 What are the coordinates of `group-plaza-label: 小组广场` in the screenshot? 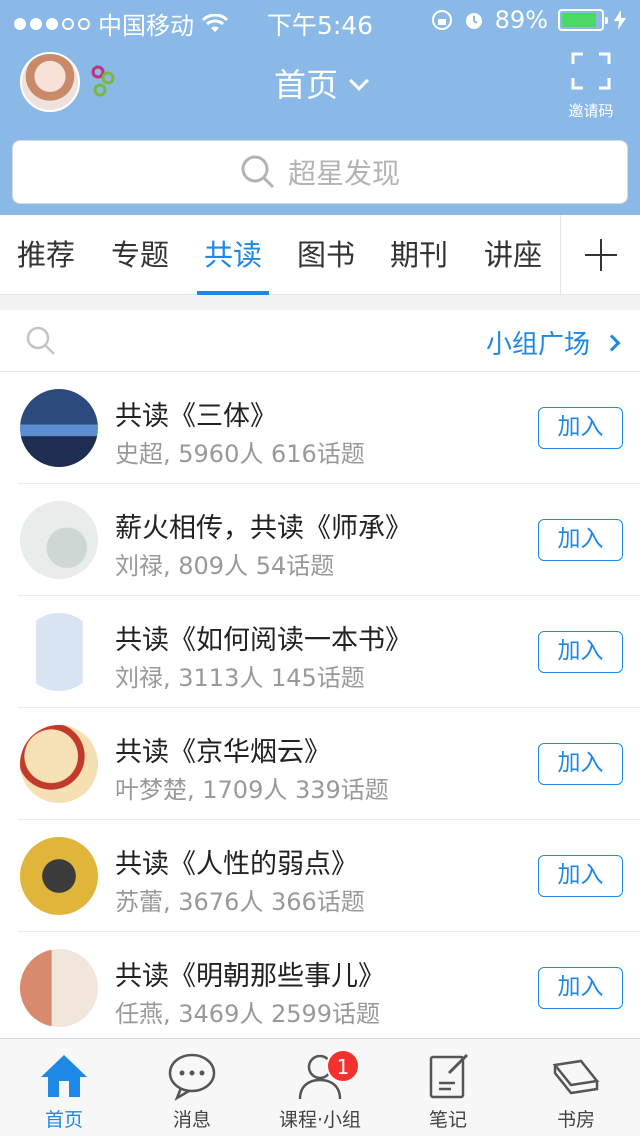 It's located at (537, 345).